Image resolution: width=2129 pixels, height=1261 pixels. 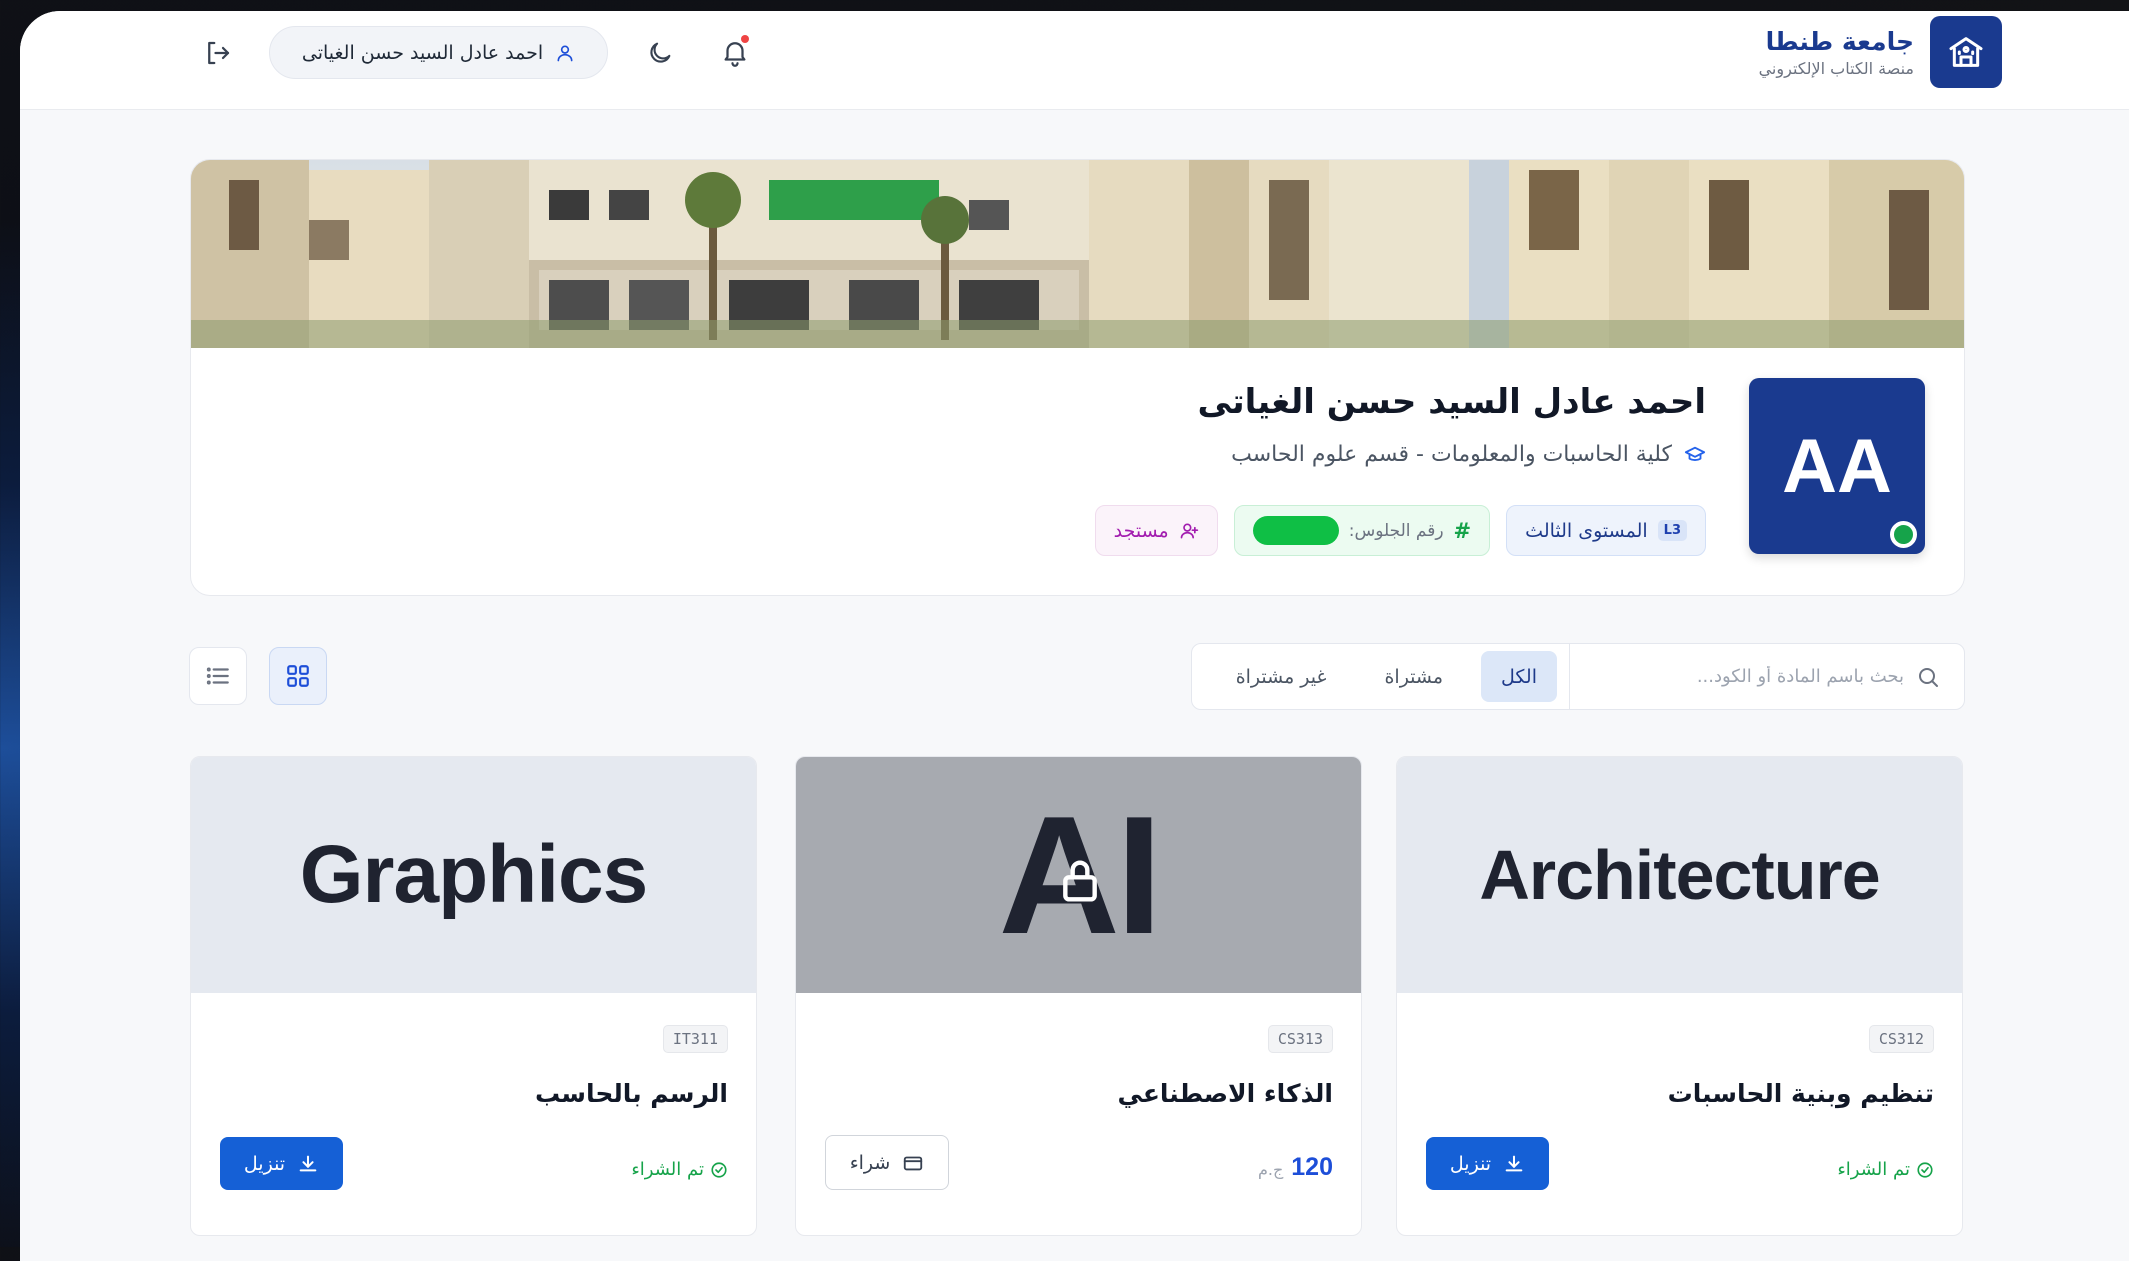 What do you see at coordinates (1966, 52) in the screenshot?
I see `university-icon` at bounding box center [1966, 52].